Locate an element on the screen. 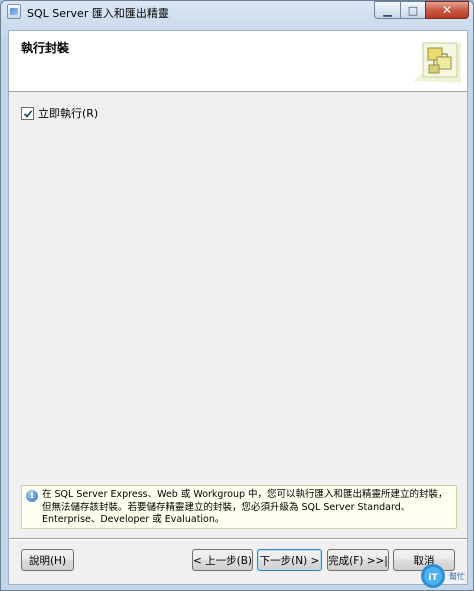 The width and height of the screenshot is (474, 591). checkmark-icon is located at coordinates (28, 113).